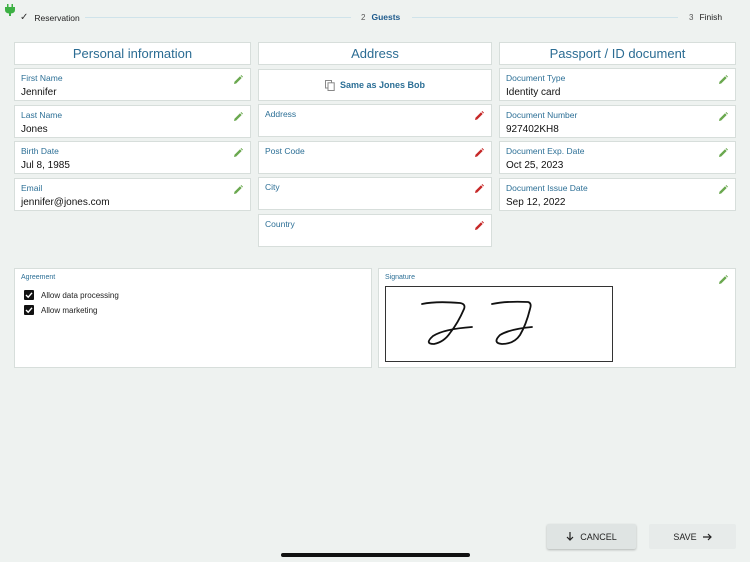 Image resolution: width=750 pixels, height=562 pixels. What do you see at coordinates (132, 121) in the screenshot?
I see `last-name-field: Last Name Jones` at bounding box center [132, 121].